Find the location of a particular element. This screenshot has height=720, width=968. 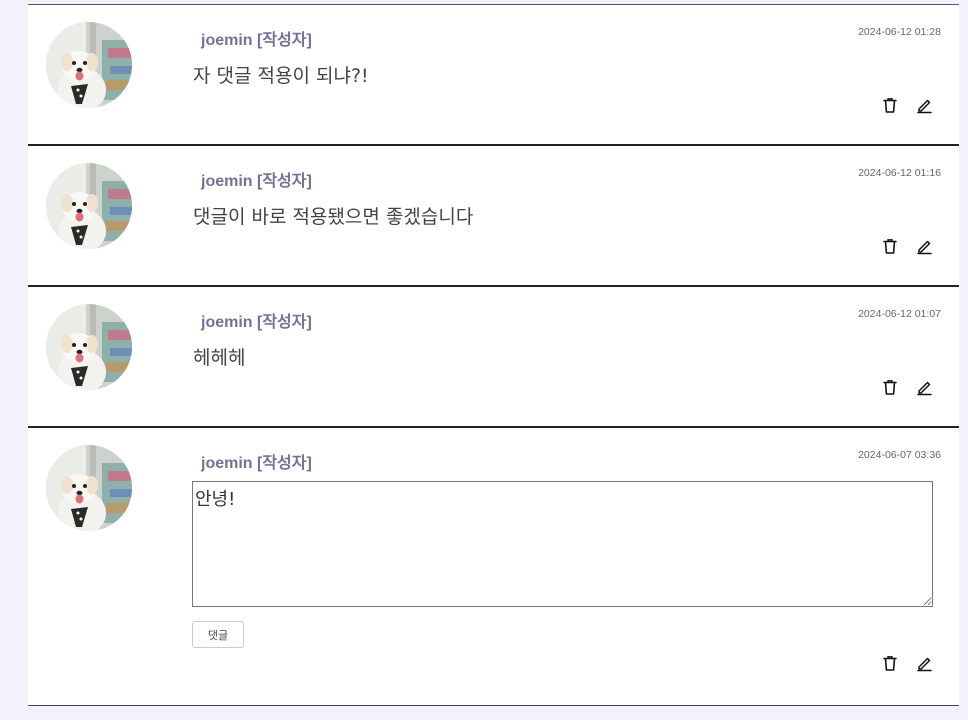

comment-text: 헤헤헤 is located at coordinates (219, 358).